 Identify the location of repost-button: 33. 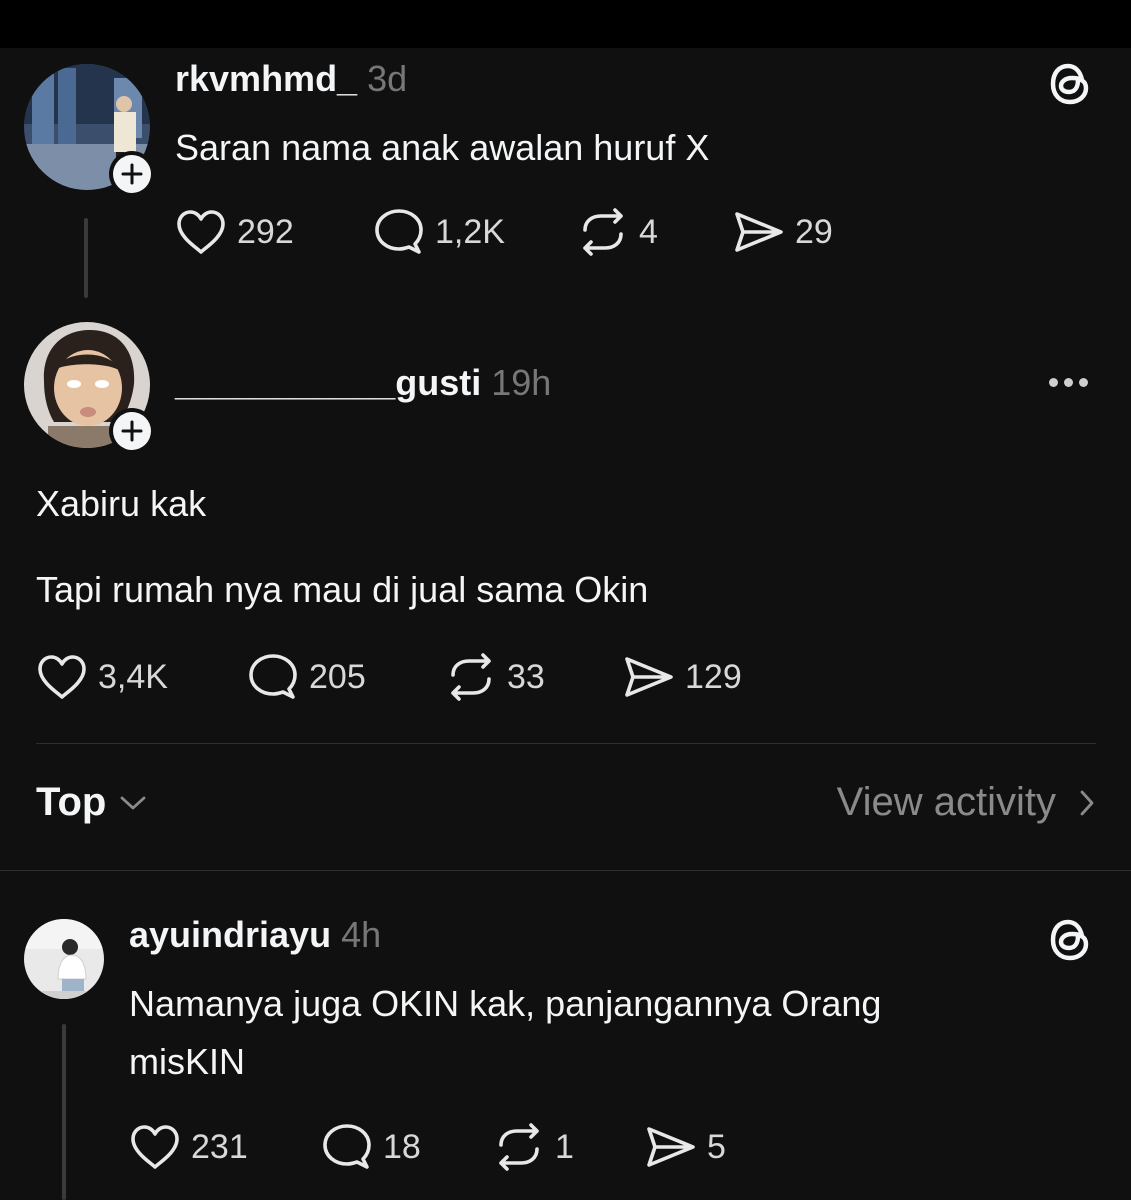
(534, 677).